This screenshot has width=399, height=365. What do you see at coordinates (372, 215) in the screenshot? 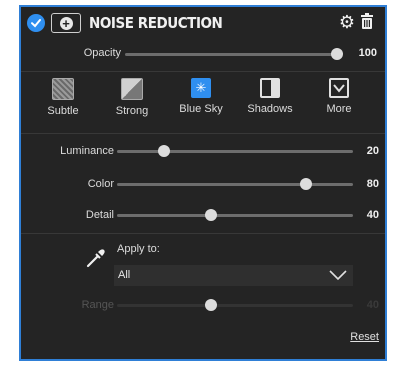
I see `detail-value: 40` at bounding box center [372, 215].